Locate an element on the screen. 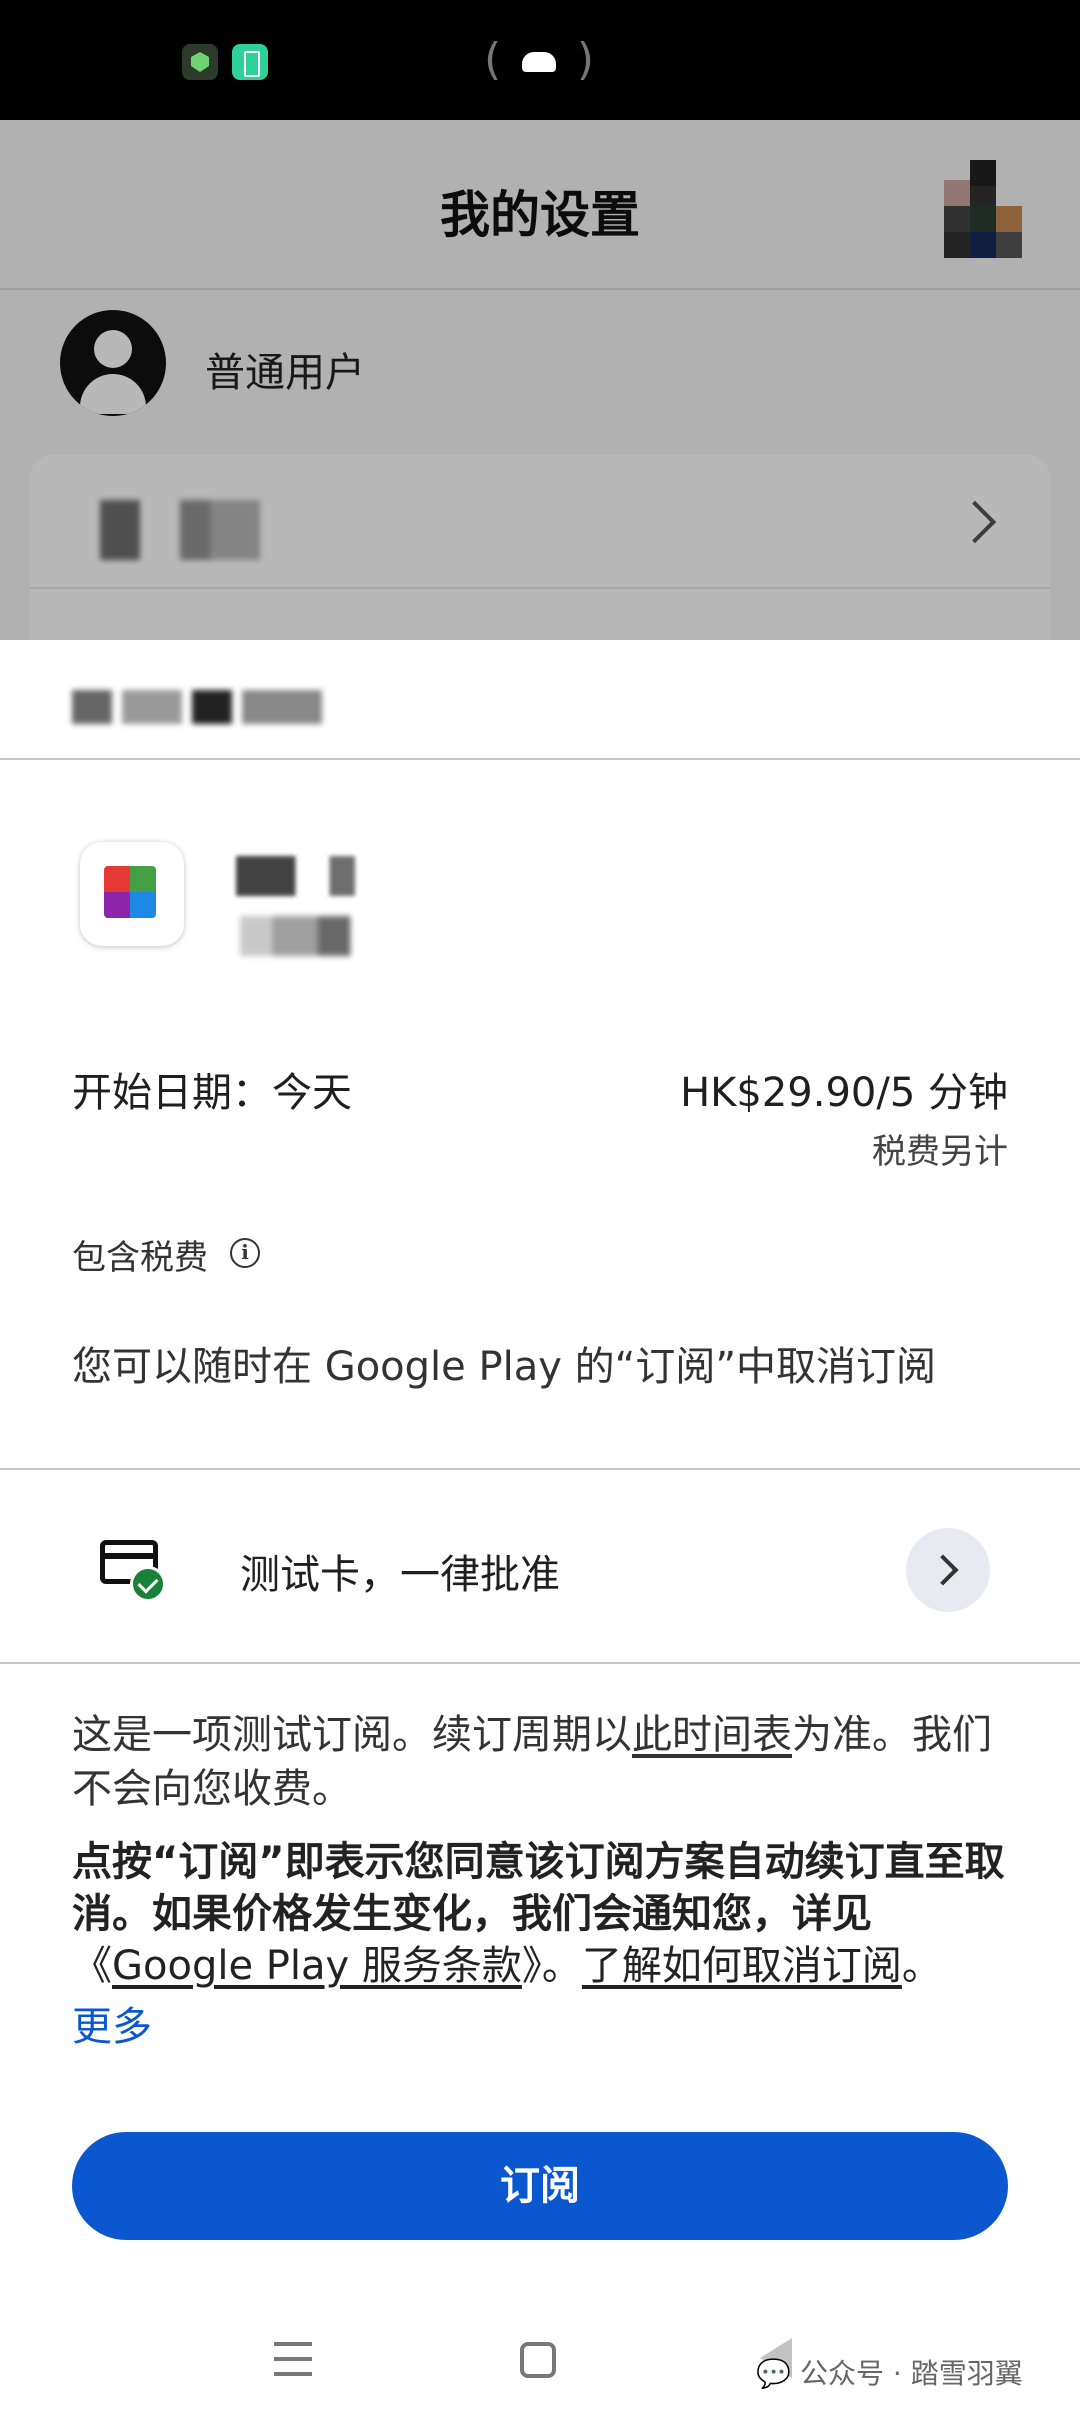 This screenshot has height=2414, width=1080. home-icon is located at coordinates (538, 2360).